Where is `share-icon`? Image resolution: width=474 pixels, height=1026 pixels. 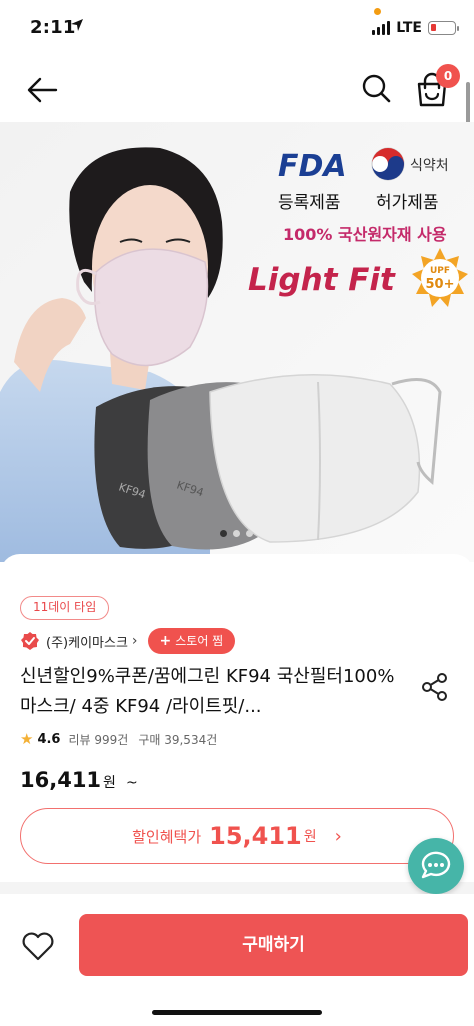
share-icon is located at coordinates (435, 687).